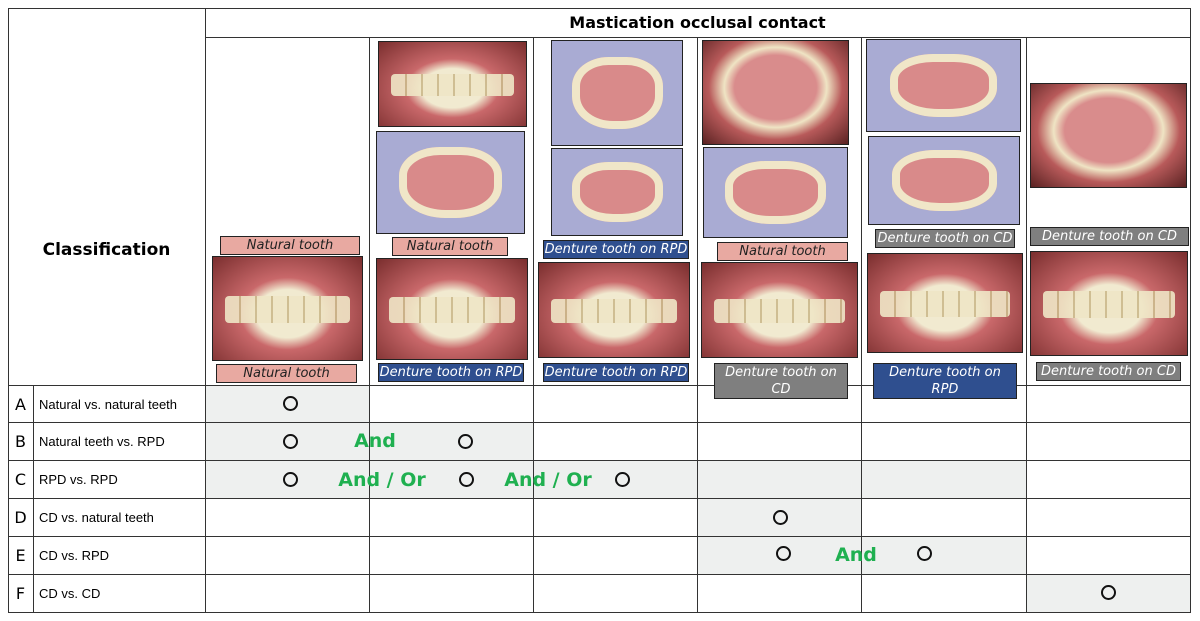 The height and width of the screenshot is (621, 1200). What do you see at coordinates (20, 517) in the screenshot?
I see `row-letter: D` at bounding box center [20, 517].